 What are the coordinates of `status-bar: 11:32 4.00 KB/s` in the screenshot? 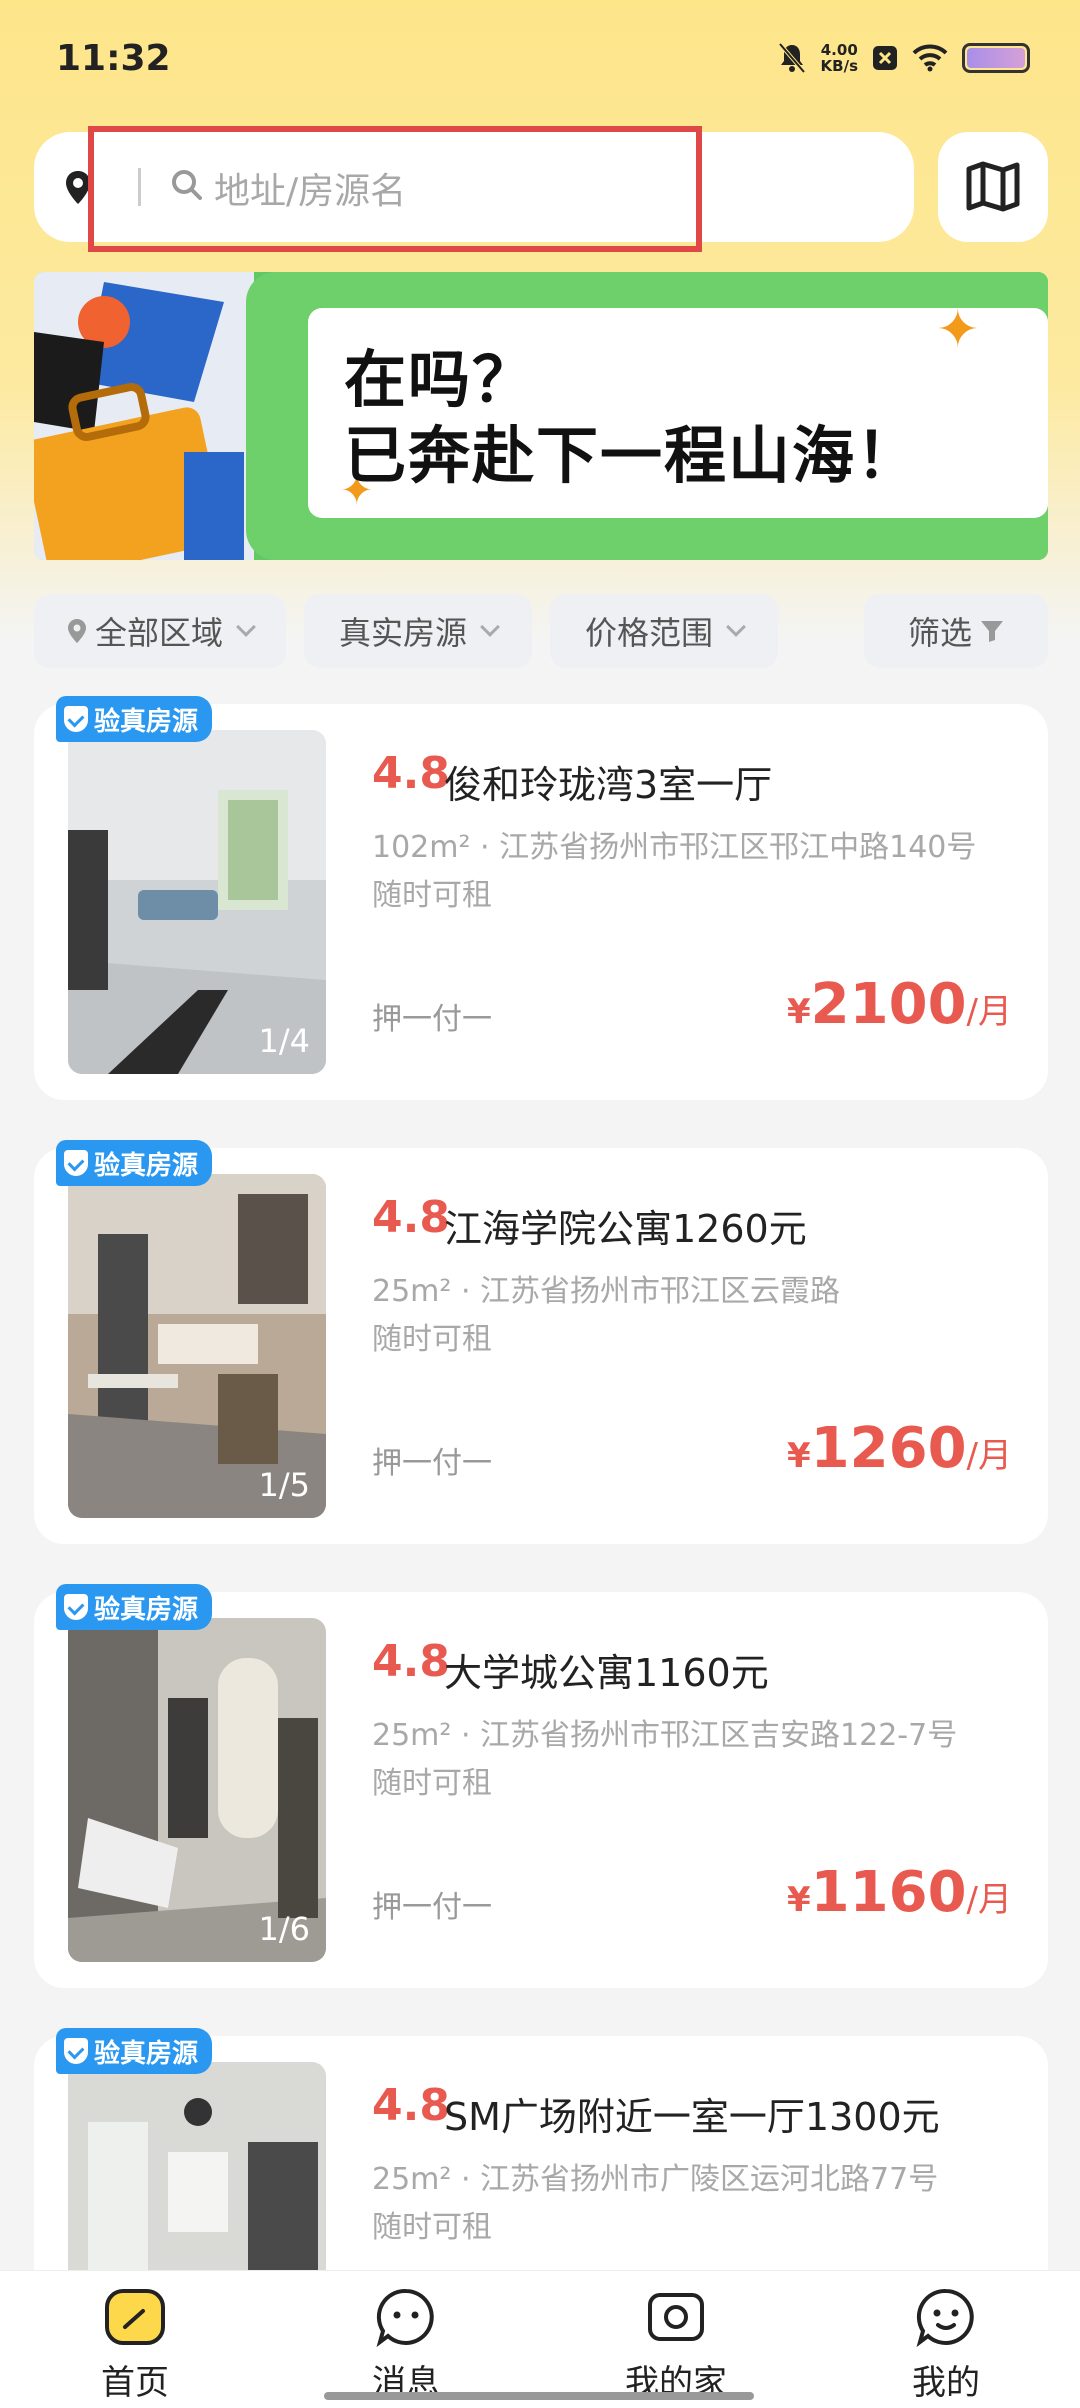 It's located at (540, 60).